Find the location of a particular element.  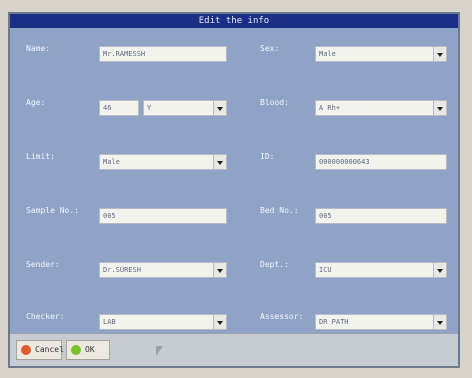

limit-select: Male is located at coordinates (163, 162).